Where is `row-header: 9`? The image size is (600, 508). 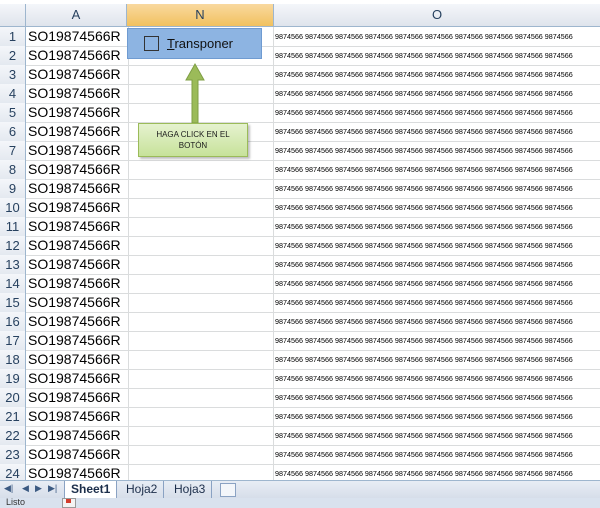
row-header: 9 is located at coordinates (13, 188).